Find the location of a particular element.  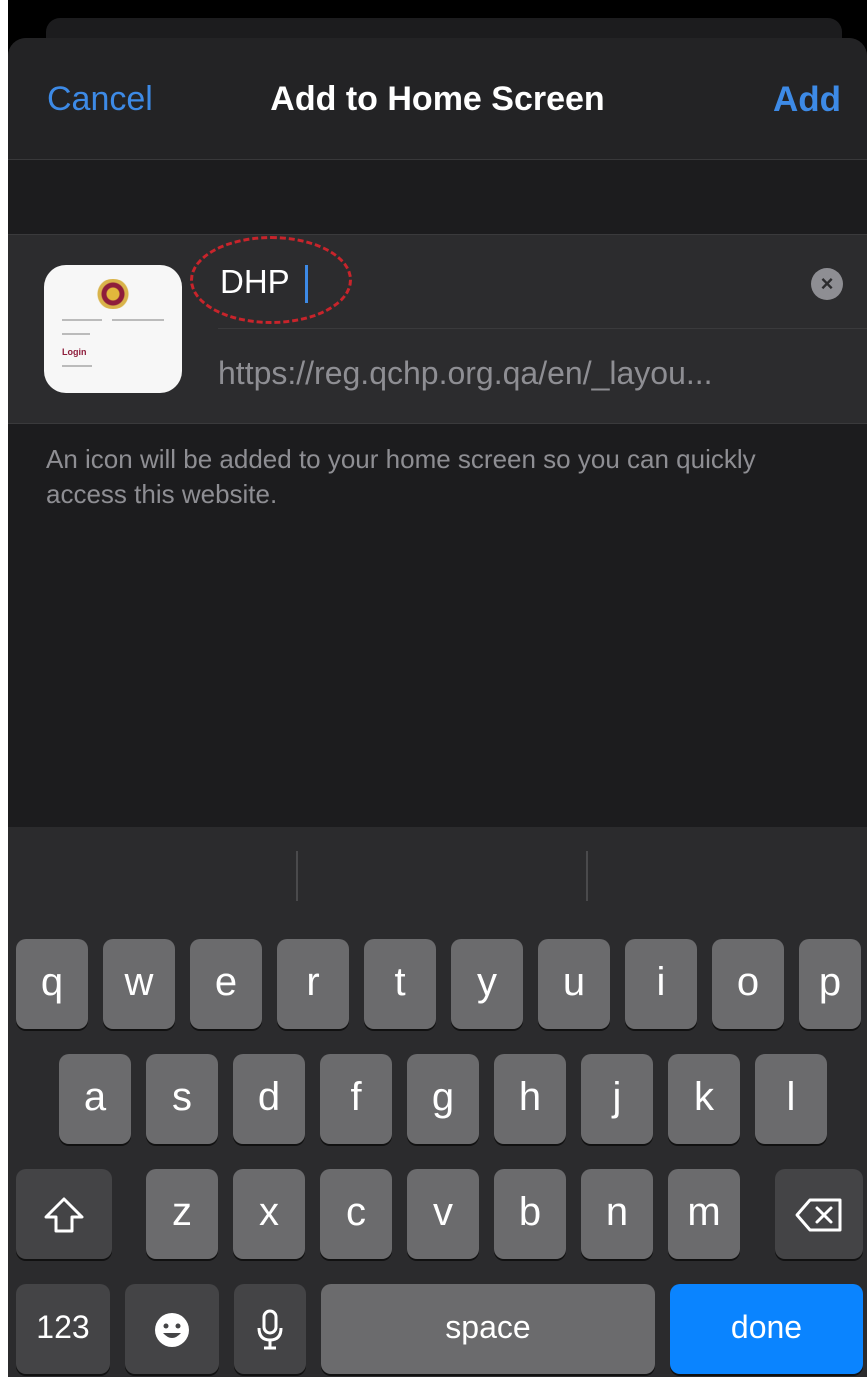

key-w: w is located at coordinates (139, 984).